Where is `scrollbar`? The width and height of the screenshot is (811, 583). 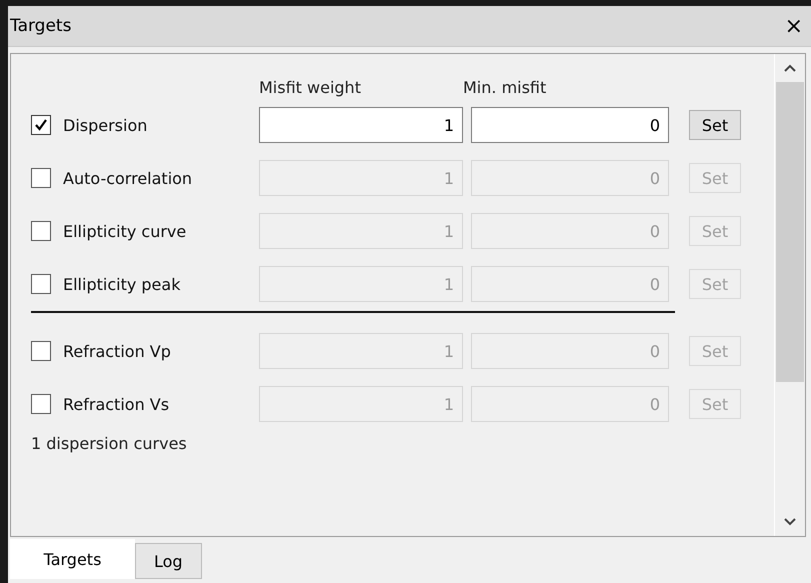
scrollbar is located at coordinates (789, 295).